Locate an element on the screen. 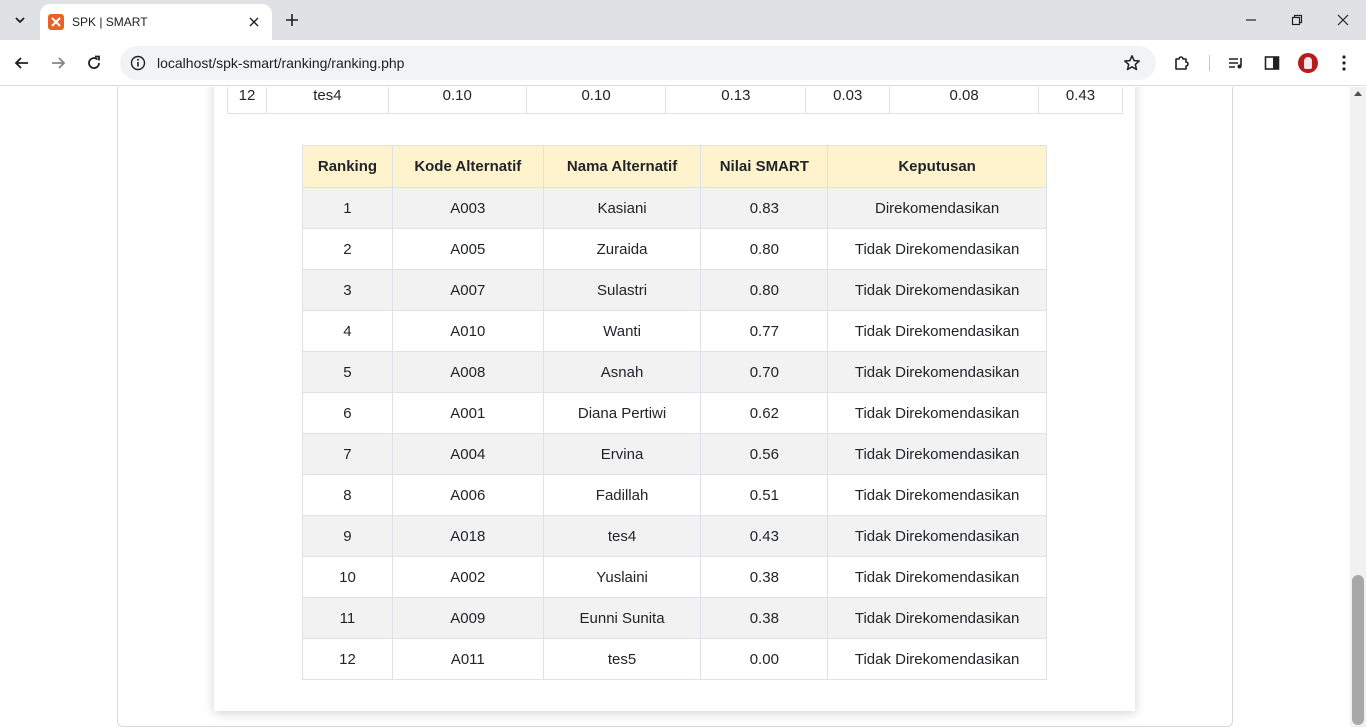 The width and height of the screenshot is (1366, 727). site-info-icon is located at coordinates (138, 63).